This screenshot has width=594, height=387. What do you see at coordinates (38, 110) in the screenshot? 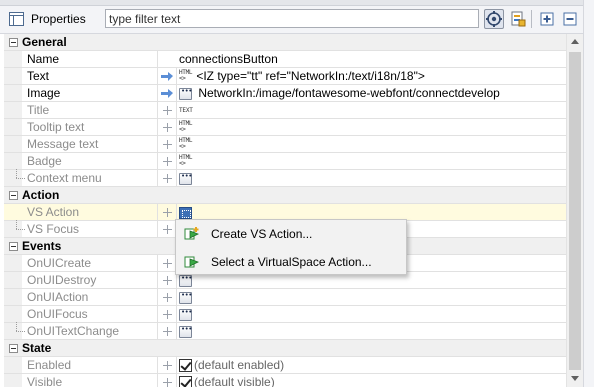
I see `property-label: Title` at bounding box center [38, 110].